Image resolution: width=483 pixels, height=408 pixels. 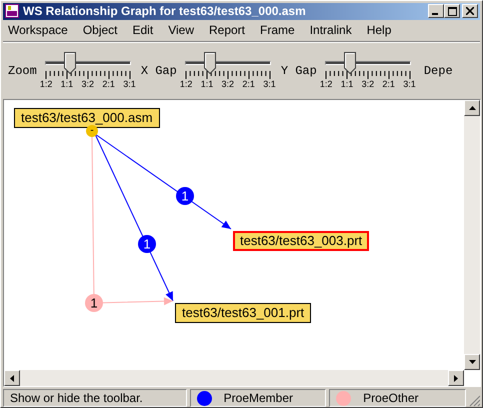 I want to click on window-title: WS Relationship Graph for test63/test63_000.asm, so click(x=165, y=11).